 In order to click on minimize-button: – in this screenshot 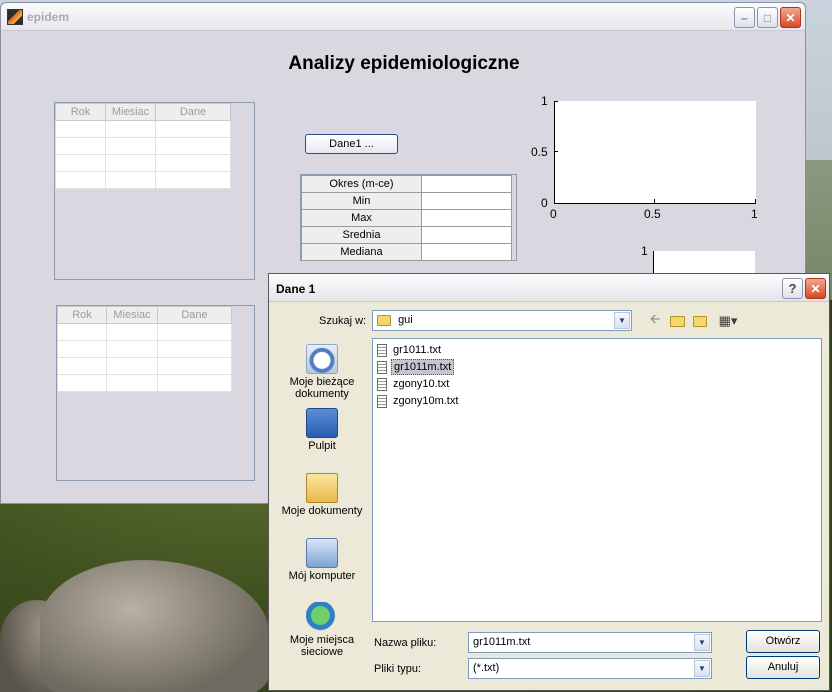, I will do `click(744, 17)`.